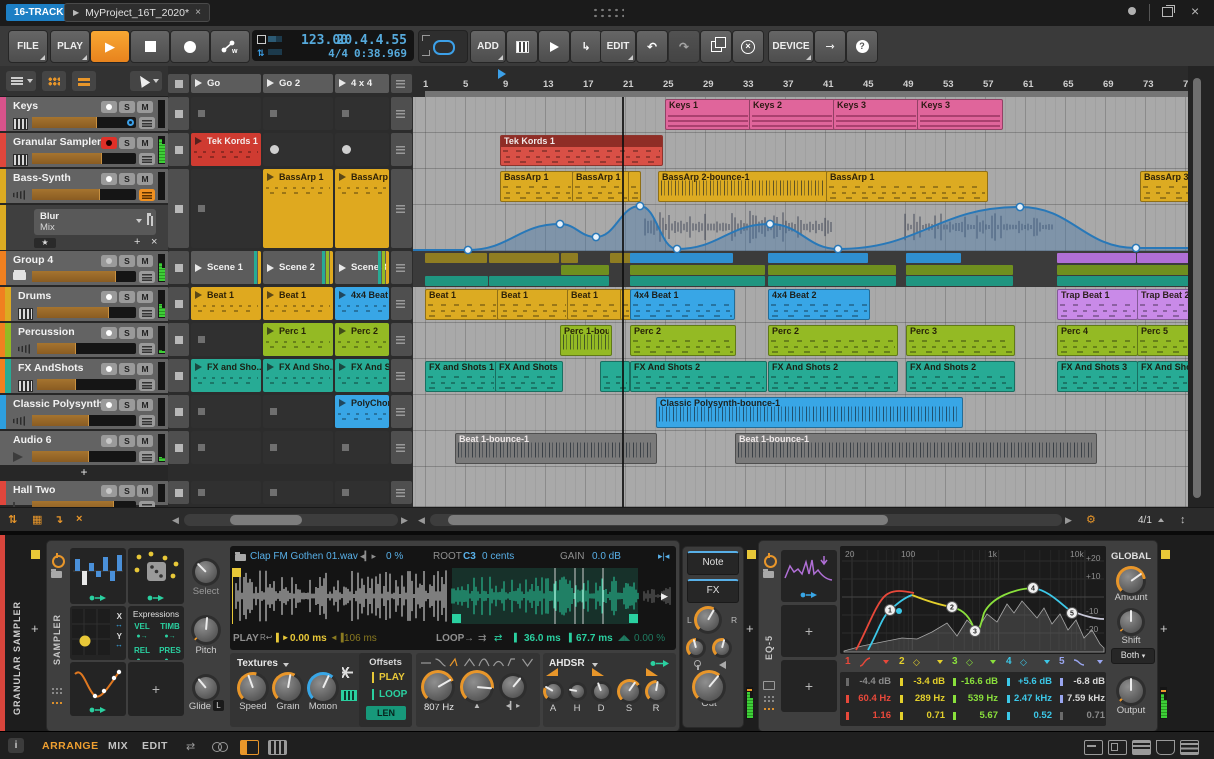  Describe the element at coordinates (155, 746) in the screenshot. I see `tab-edit: EDIT` at that location.